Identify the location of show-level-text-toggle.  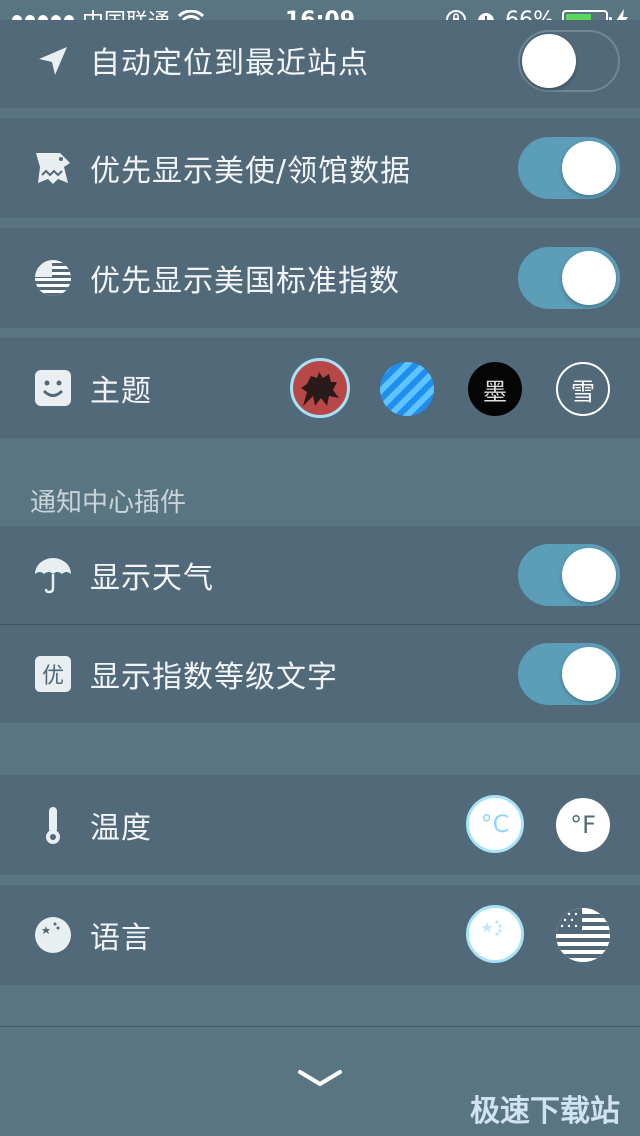
(569, 674).